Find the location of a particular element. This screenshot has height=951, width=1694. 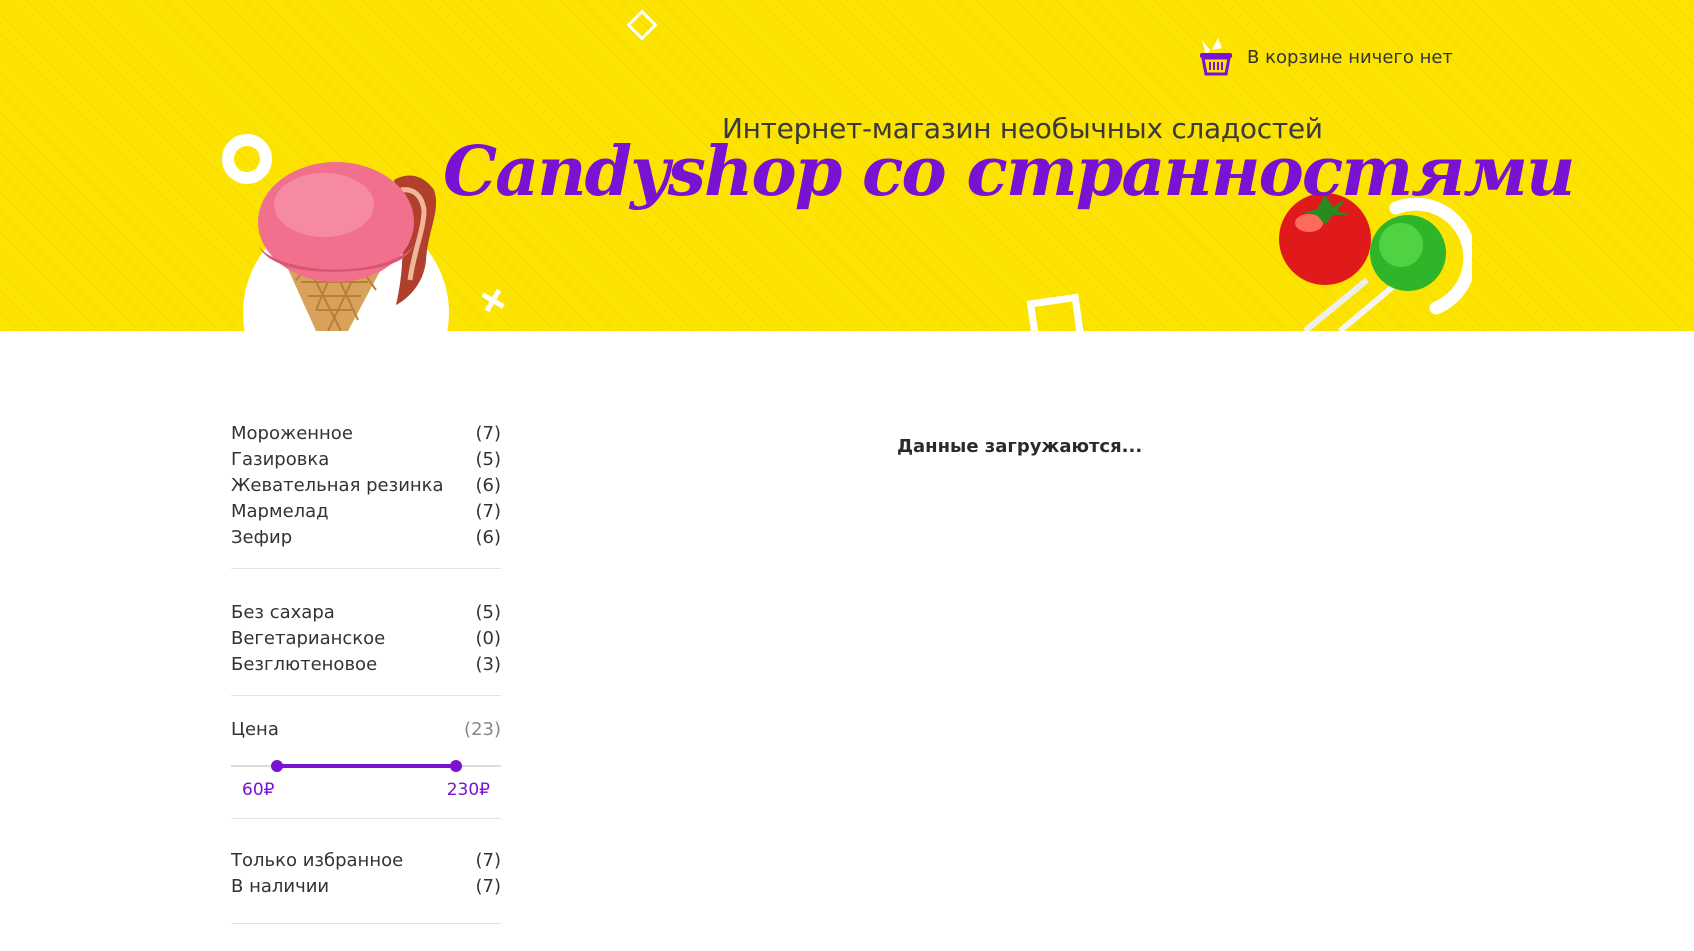

other-filter-group: Только избранное (7) В наличии (7) is located at coordinates (366, 871).